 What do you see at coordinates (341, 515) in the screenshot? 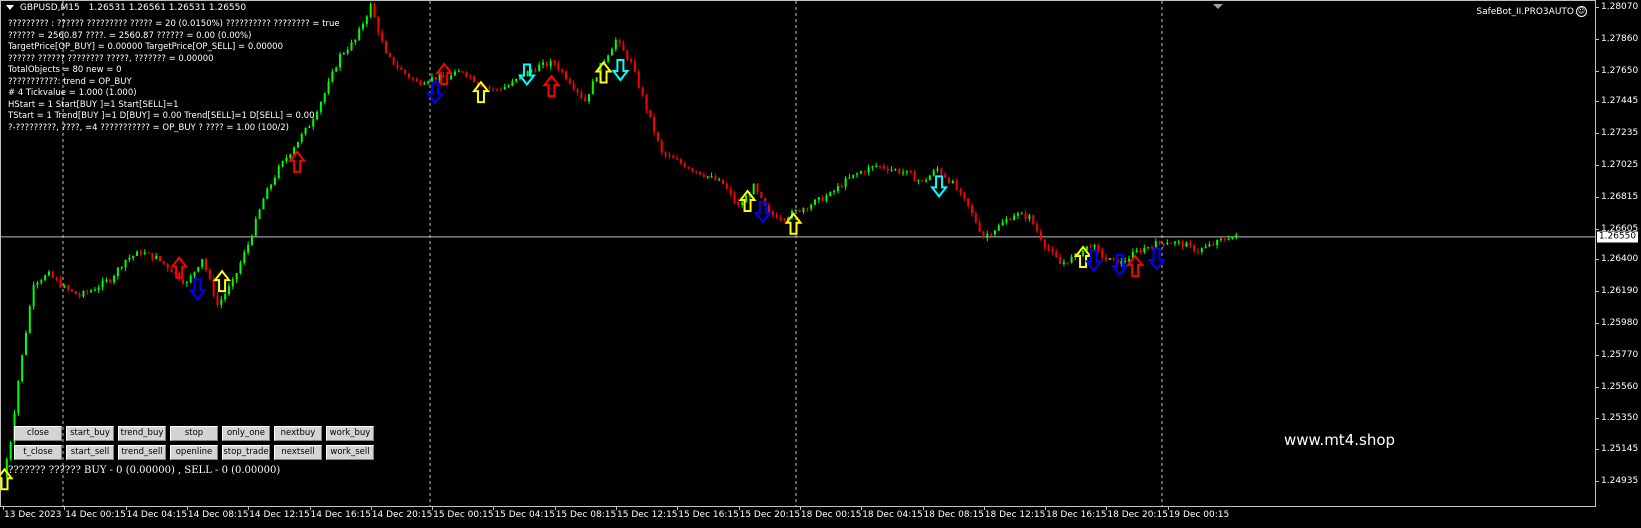
I see `time-tick-label: 14 Dec 16:15` at bounding box center [341, 515].